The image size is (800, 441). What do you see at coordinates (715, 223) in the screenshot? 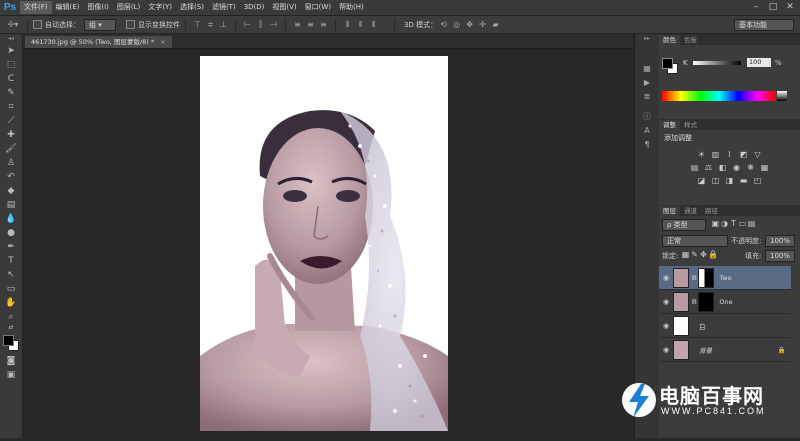
I see `filter-pixel-icon: ▣` at bounding box center [715, 223].